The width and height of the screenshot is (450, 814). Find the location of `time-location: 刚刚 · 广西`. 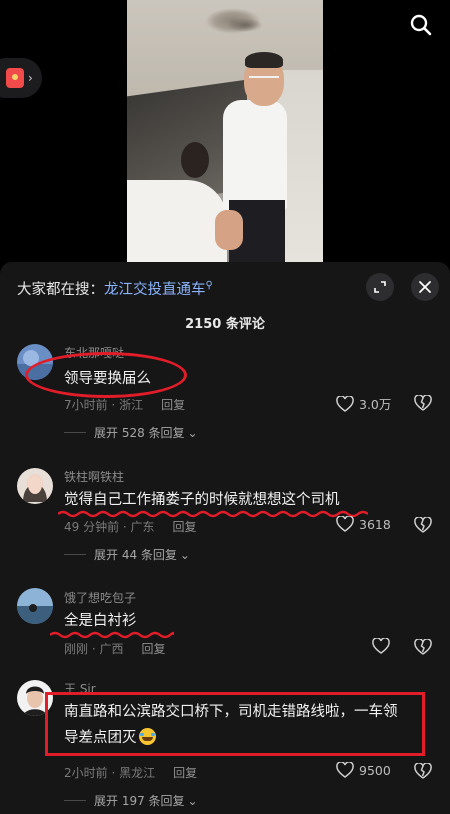

time-location: 刚刚 · 广西 is located at coordinates (94, 649).